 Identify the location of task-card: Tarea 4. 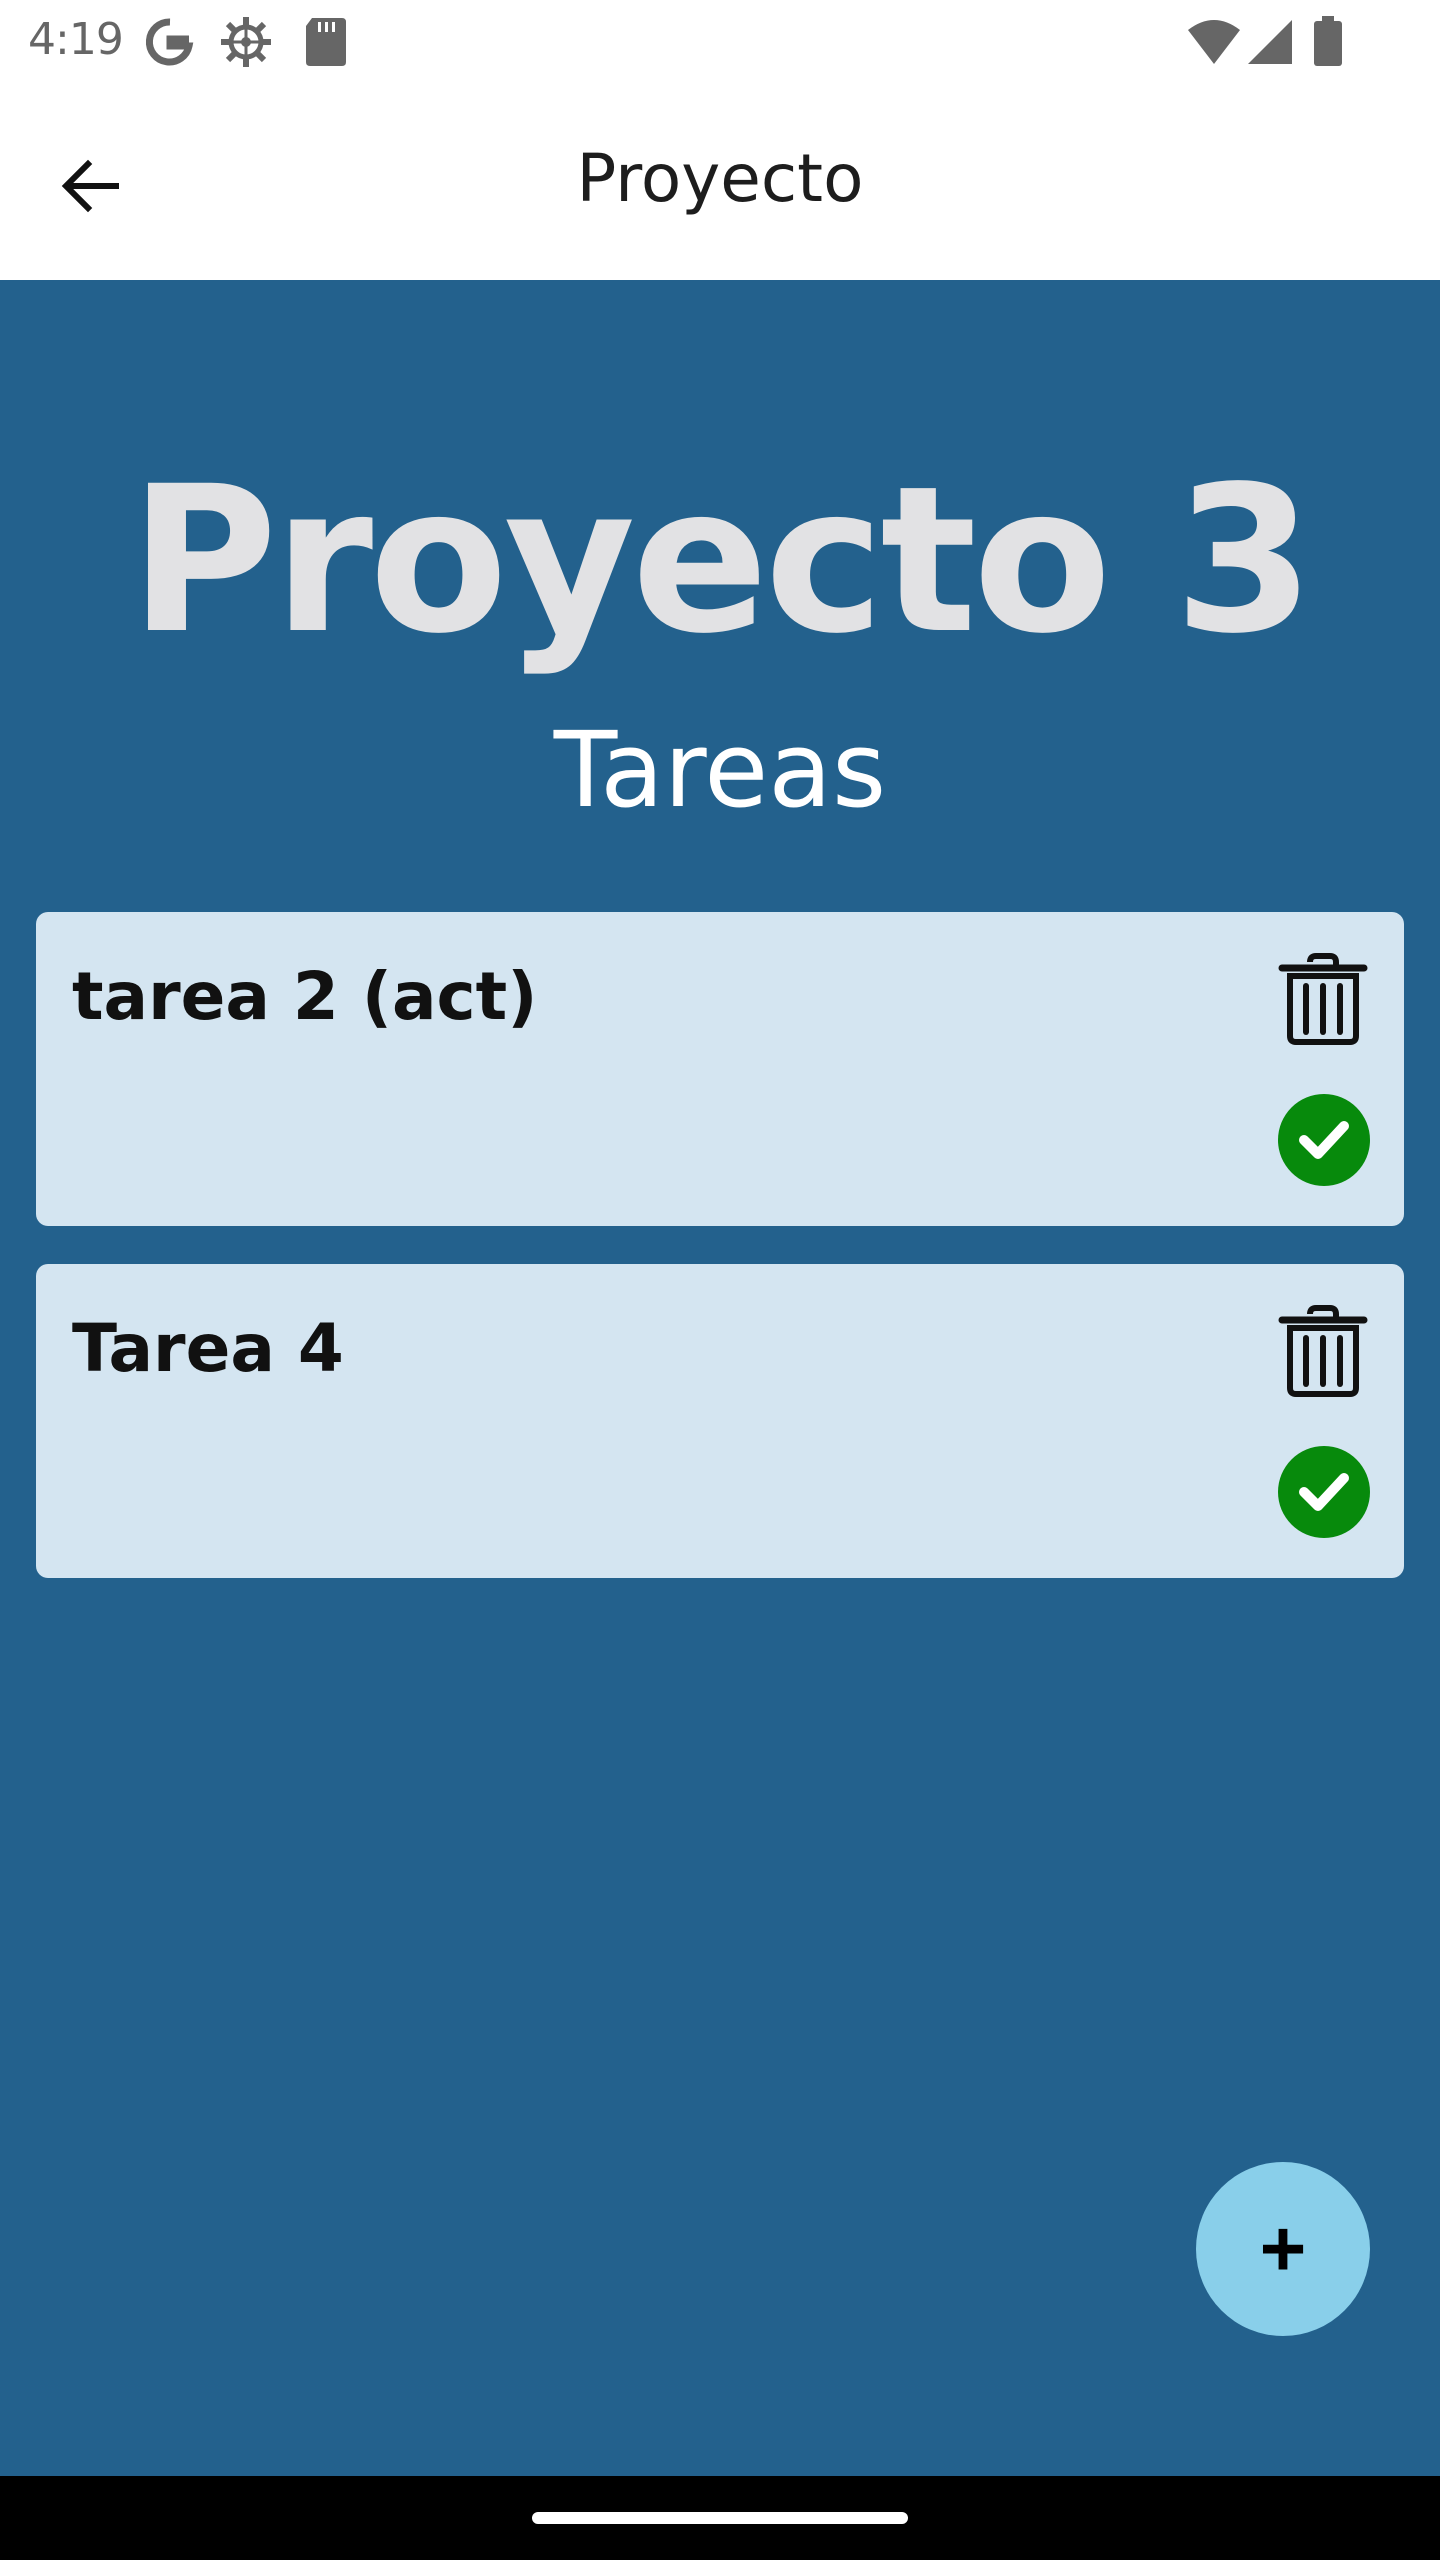
(720, 1421).